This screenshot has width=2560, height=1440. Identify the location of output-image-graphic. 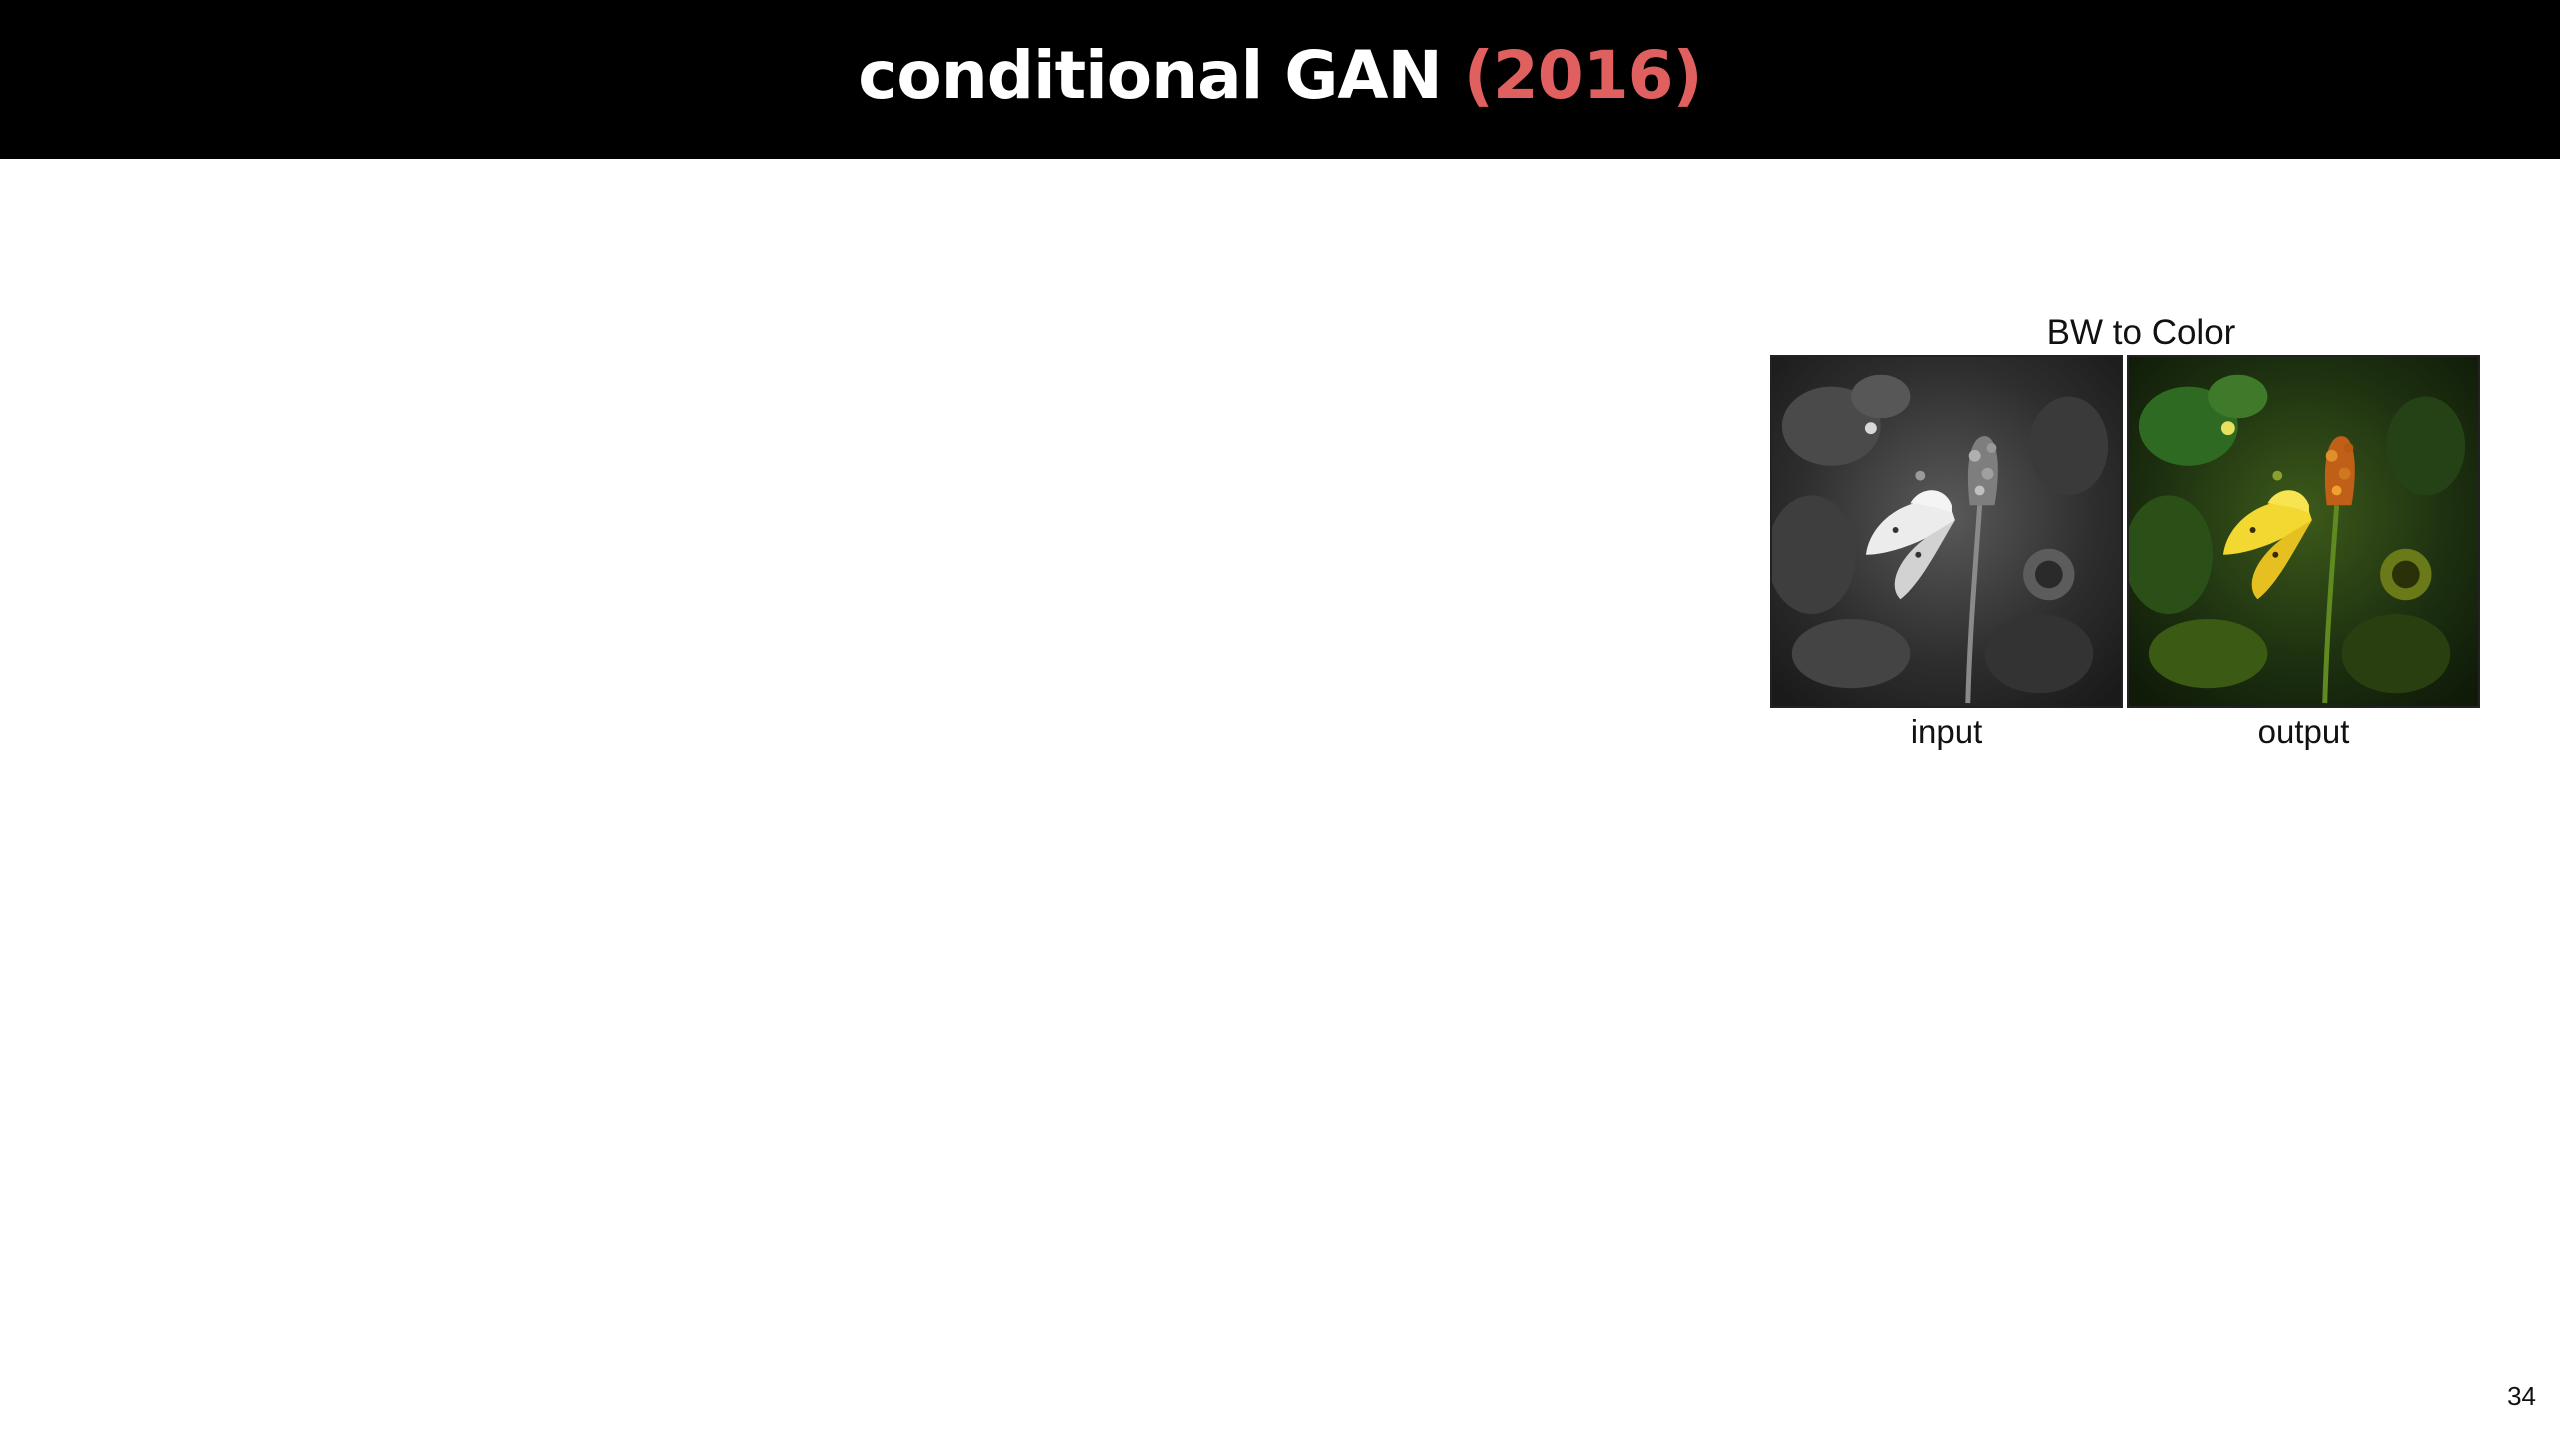
(2303, 531).